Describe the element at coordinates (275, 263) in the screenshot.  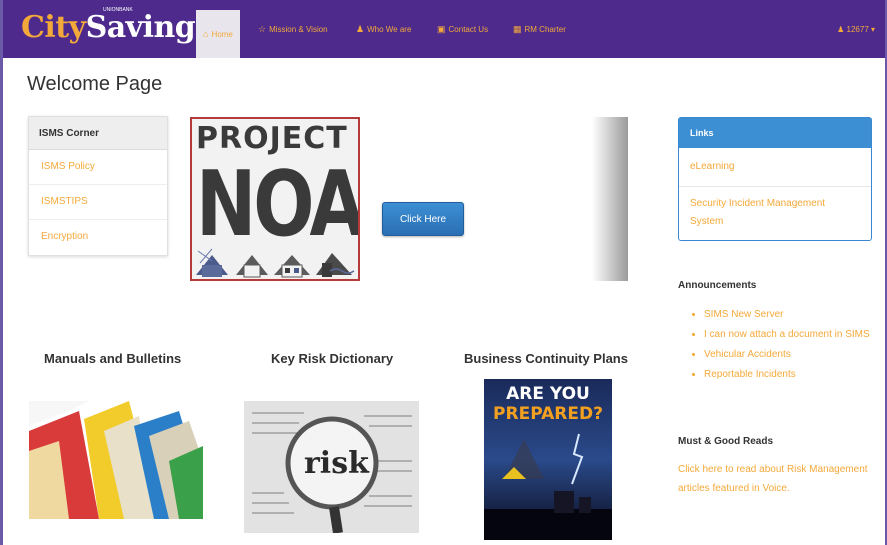
I see `houses-icon` at that location.